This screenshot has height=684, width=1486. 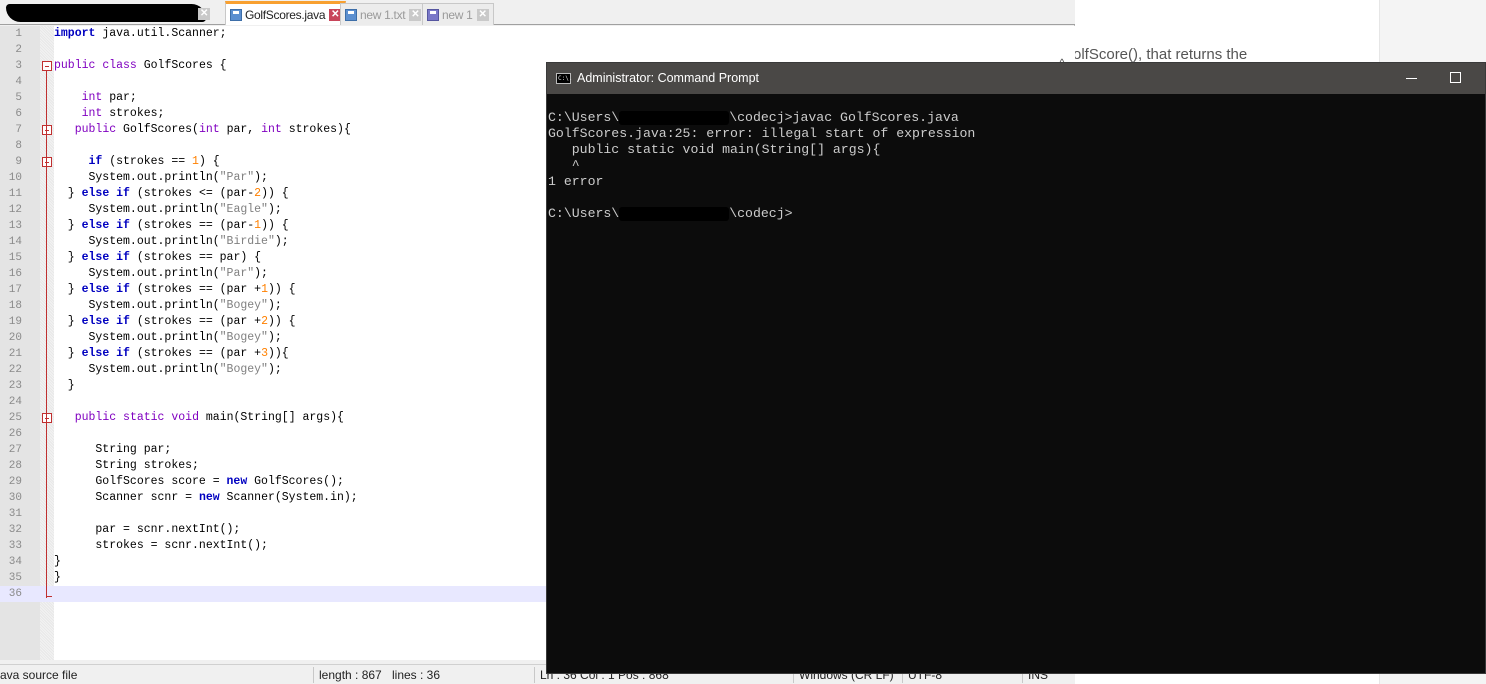 What do you see at coordinates (1412, 78) in the screenshot?
I see `minimize-icon` at bounding box center [1412, 78].